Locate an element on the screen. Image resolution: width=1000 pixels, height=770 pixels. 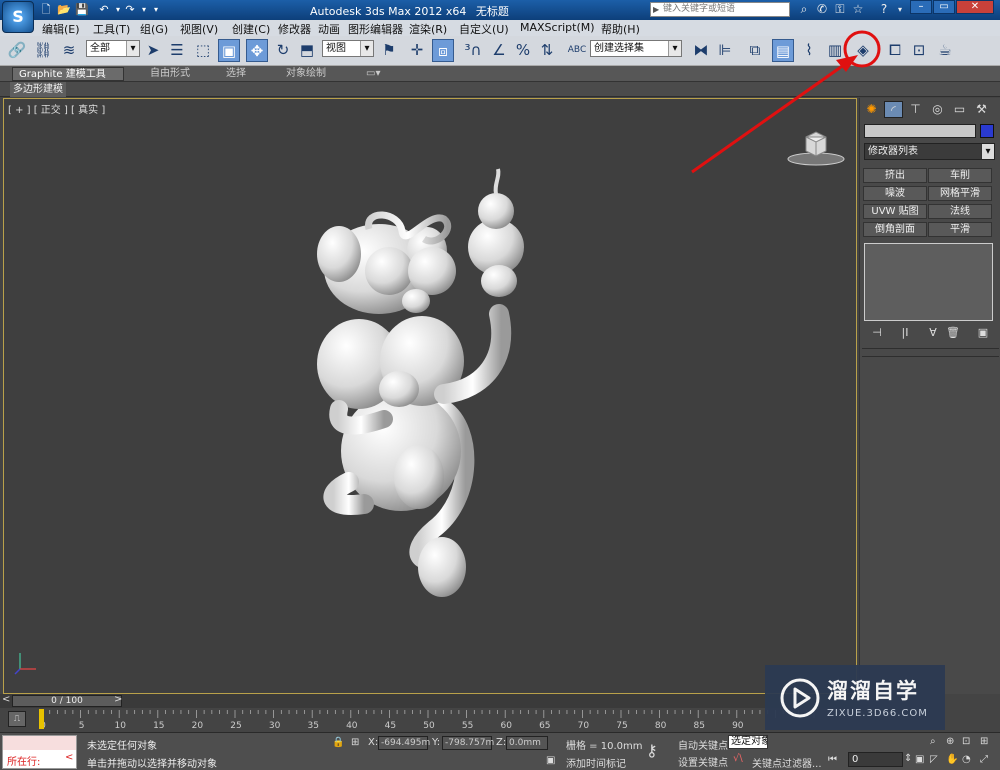
percent-snap-icon: % is located at coordinates (523, 50).